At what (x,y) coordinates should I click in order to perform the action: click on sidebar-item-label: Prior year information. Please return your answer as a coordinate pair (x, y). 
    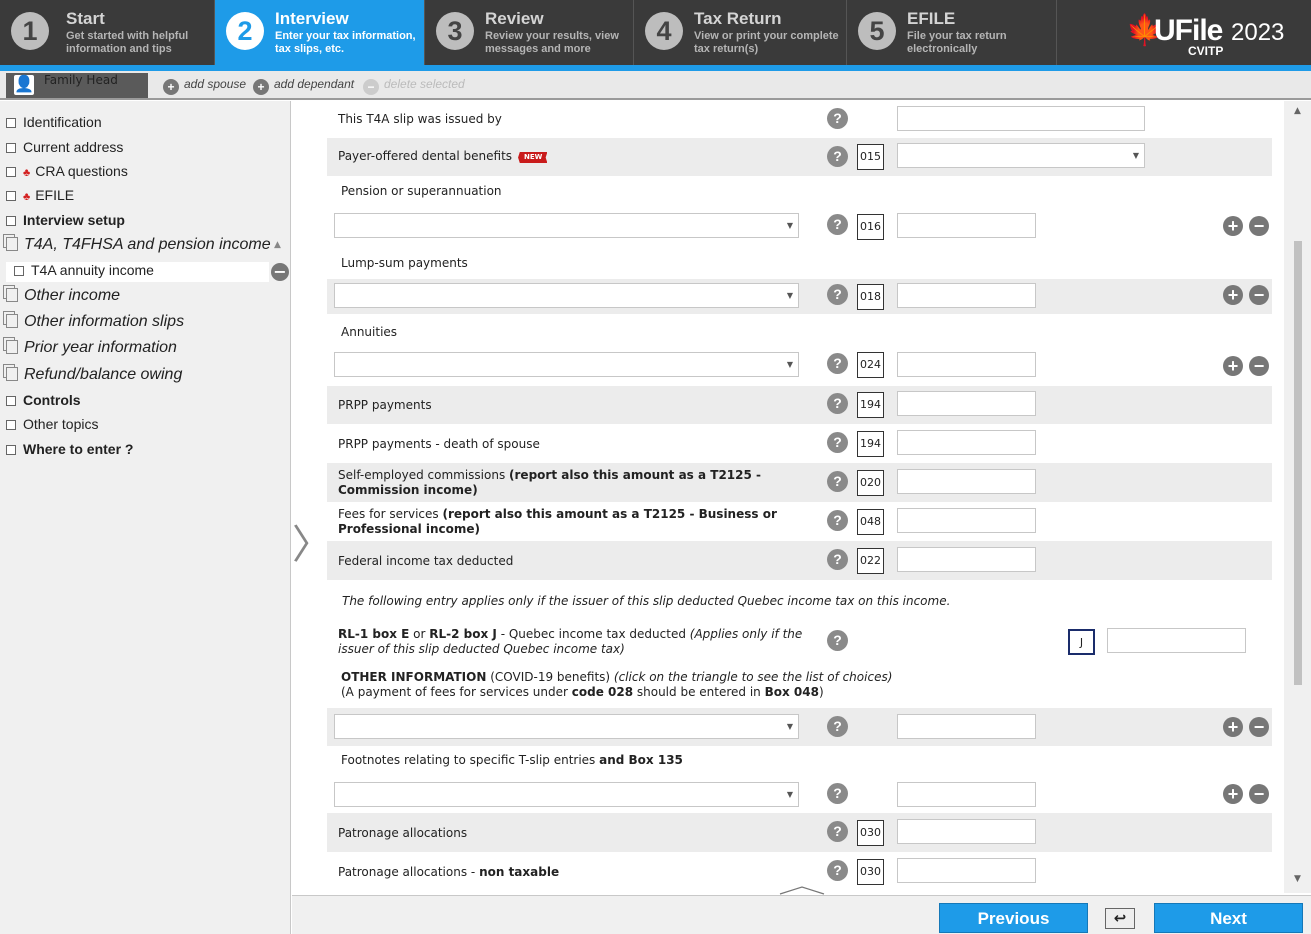
    Looking at the image, I should click on (100, 347).